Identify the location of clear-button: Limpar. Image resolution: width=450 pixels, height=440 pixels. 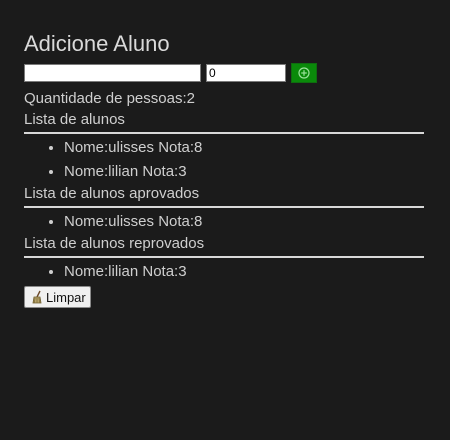
(57, 297).